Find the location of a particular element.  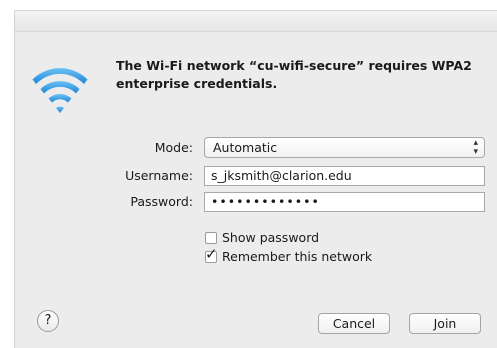

remember-network-checkbox: ✓ Remember this network is located at coordinates (289, 255).